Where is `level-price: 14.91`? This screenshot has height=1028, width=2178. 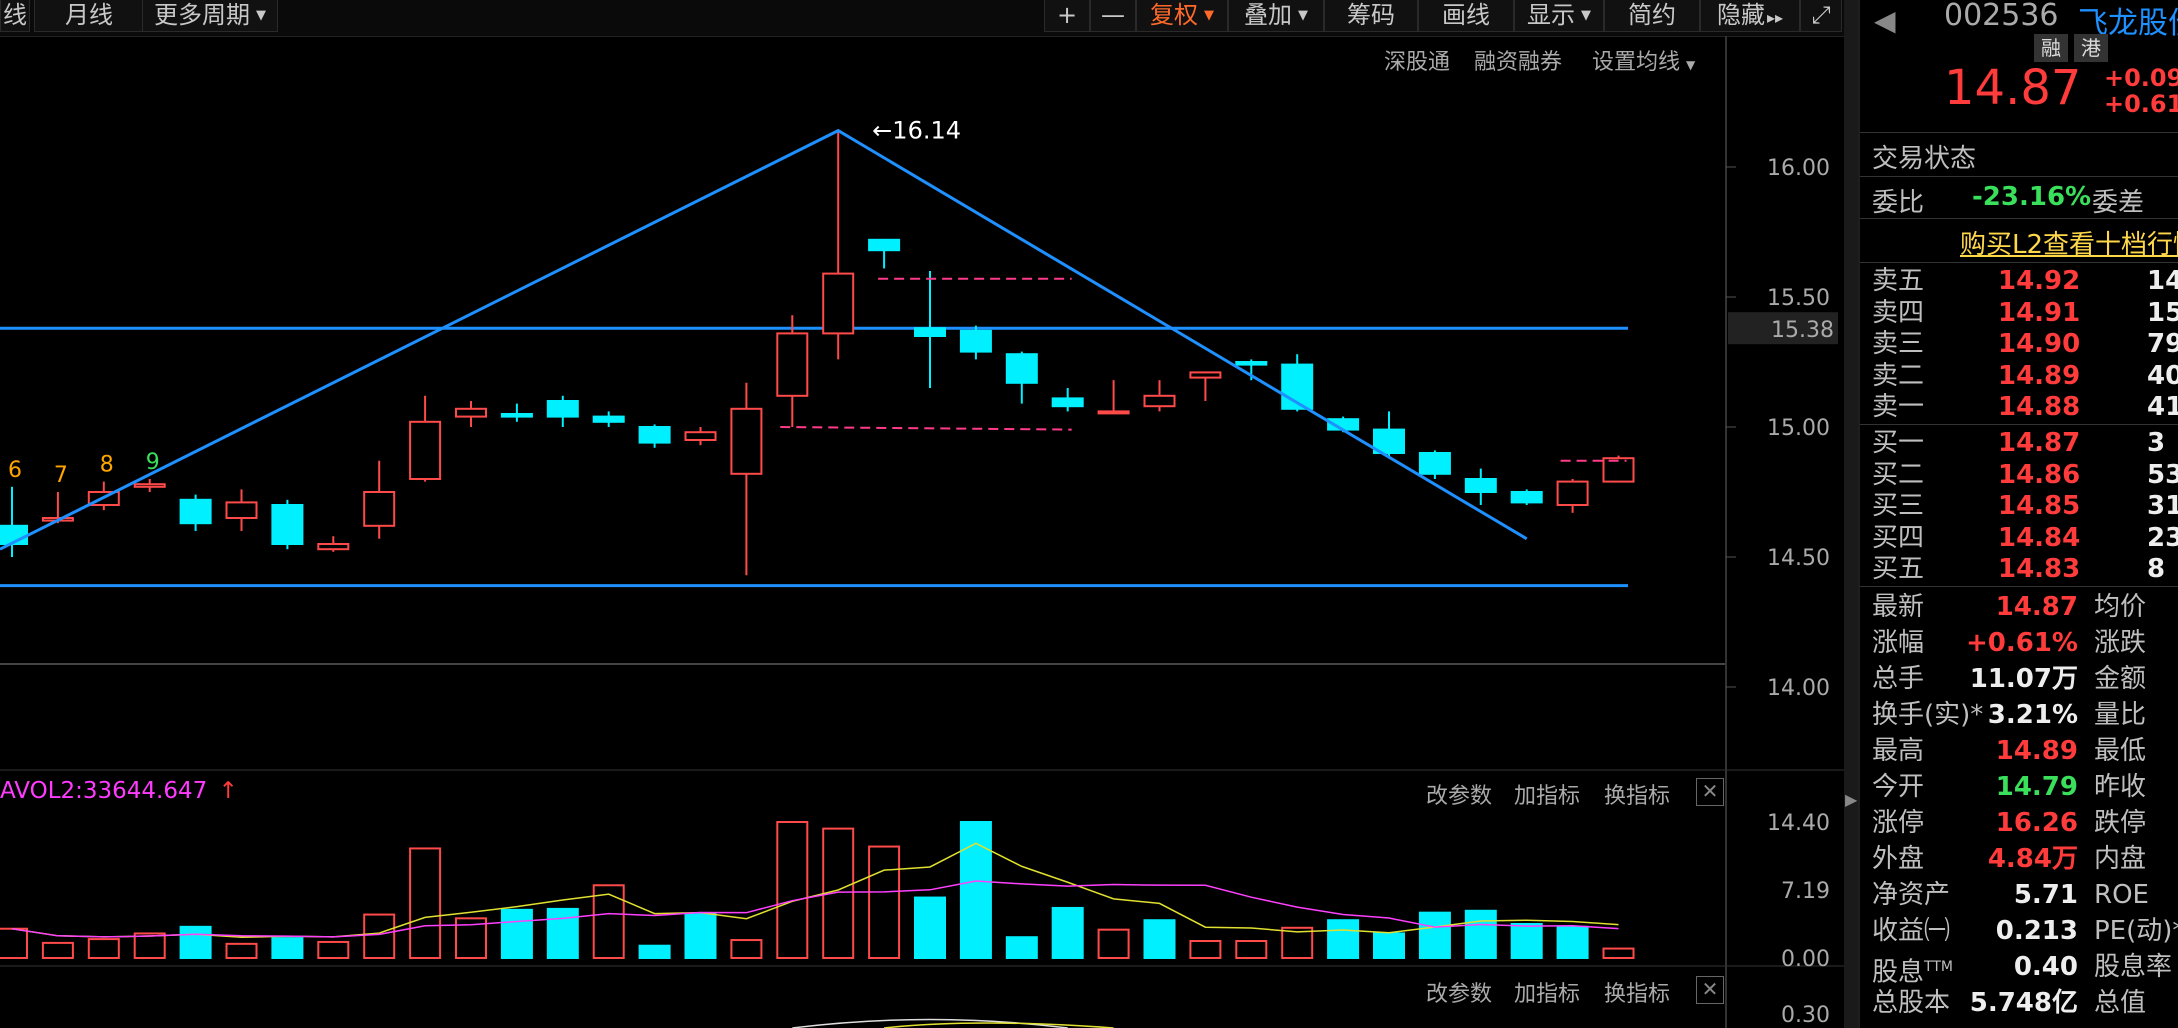 level-price: 14.91 is located at coordinates (2039, 312).